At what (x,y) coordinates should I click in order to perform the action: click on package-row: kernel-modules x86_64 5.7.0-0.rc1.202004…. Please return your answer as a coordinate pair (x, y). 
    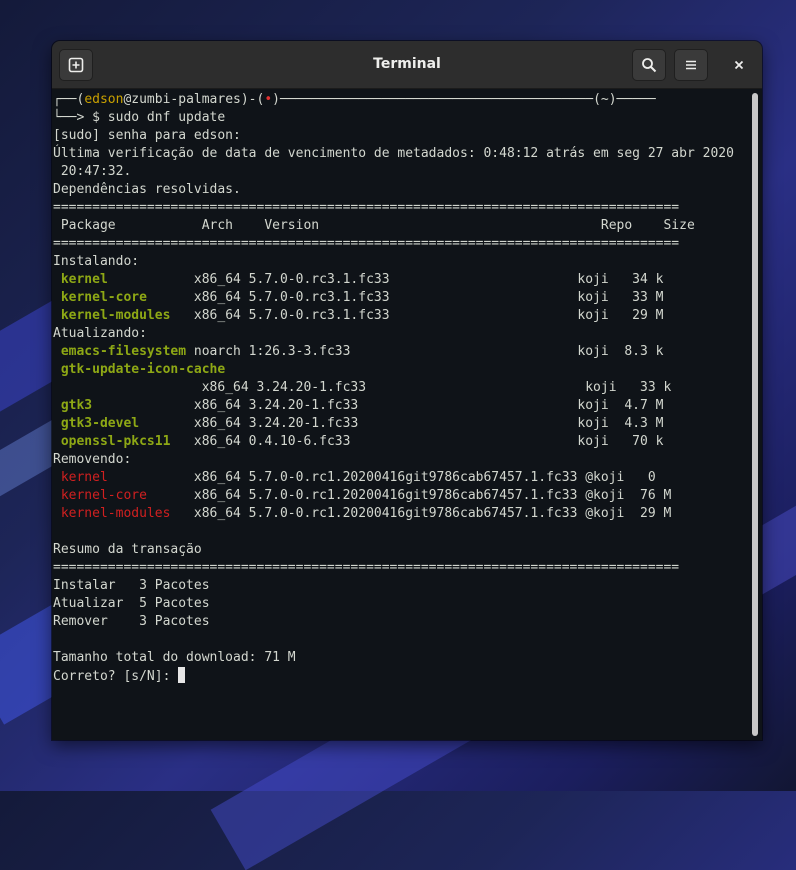
    Looking at the image, I should click on (366, 513).